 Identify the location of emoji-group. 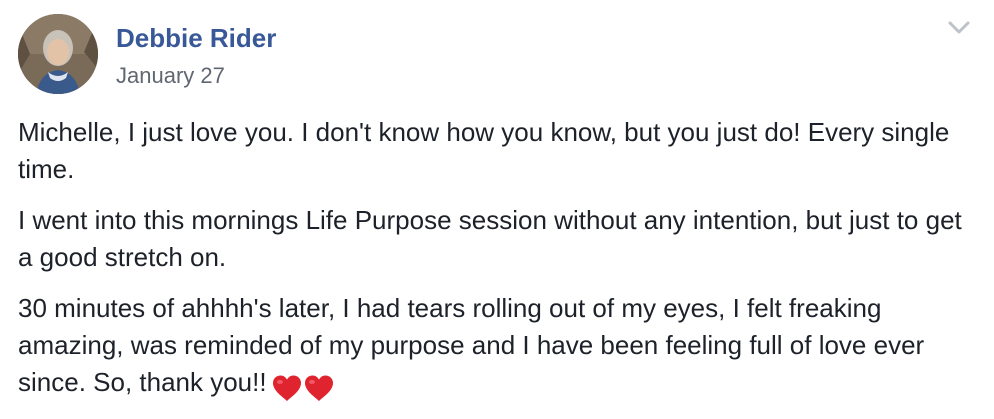
(303, 386).